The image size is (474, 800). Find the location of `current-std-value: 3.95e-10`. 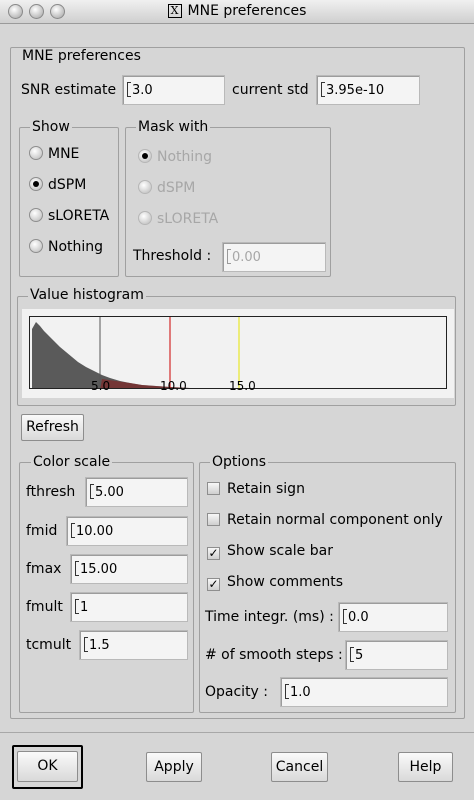

current-std-value: 3.95e-10 is located at coordinates (355, 90).